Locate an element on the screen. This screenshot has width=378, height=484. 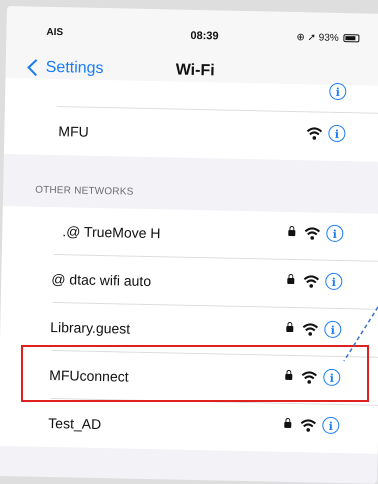
carrier-label: AIS is located at coordinates (55, 32).